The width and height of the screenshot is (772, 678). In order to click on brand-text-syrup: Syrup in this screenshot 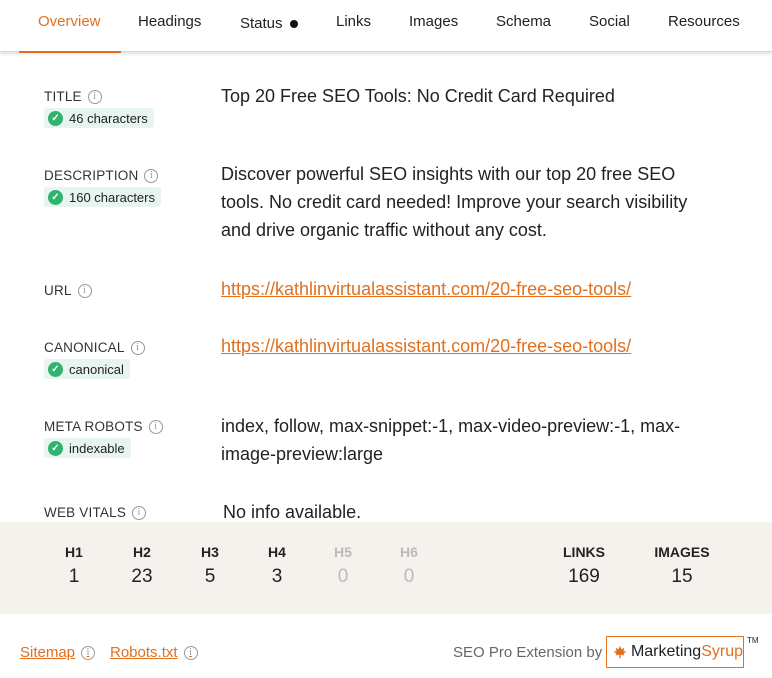, I will do `click(722, 651)`.